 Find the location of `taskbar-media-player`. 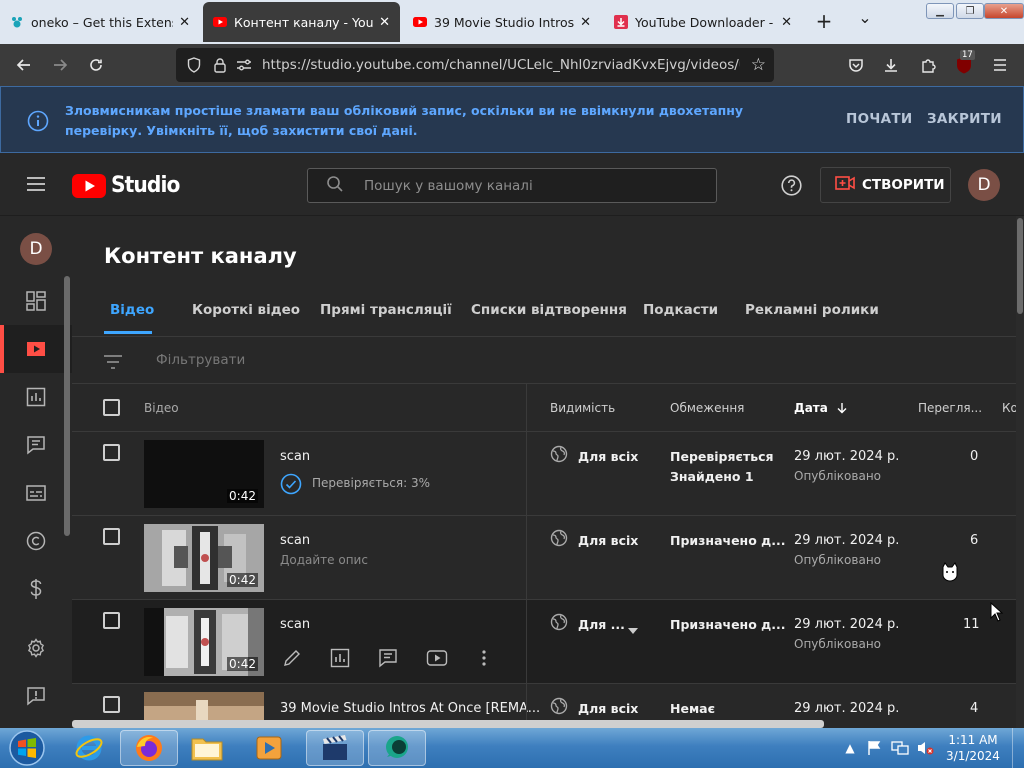

taskbar-media-player is located at coordinates (269, 748).